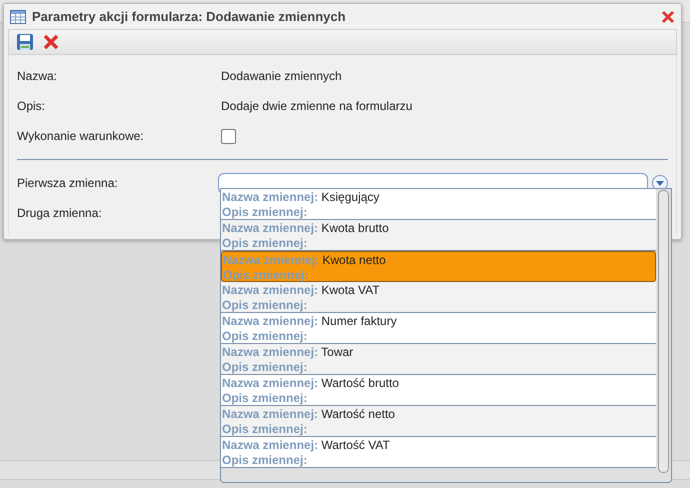  I want to click on field-label: Pierwsza zmienna:, so click(68, 183).